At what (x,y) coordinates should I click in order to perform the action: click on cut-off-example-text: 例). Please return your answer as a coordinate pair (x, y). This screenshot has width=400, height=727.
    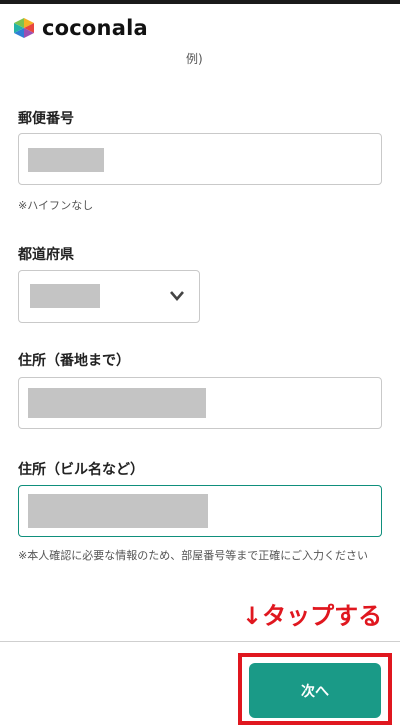
    Looking at the image, I should click on (194, 59).